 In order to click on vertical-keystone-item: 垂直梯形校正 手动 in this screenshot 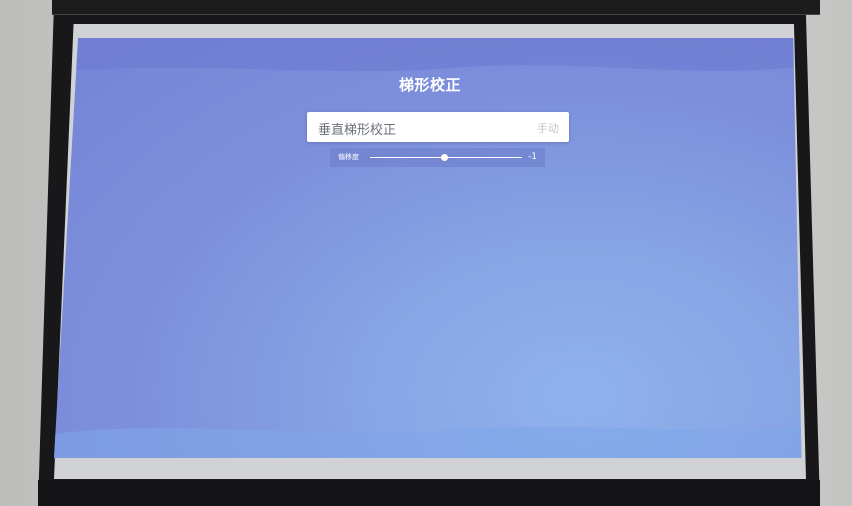, I will do `click(438, 127)`.